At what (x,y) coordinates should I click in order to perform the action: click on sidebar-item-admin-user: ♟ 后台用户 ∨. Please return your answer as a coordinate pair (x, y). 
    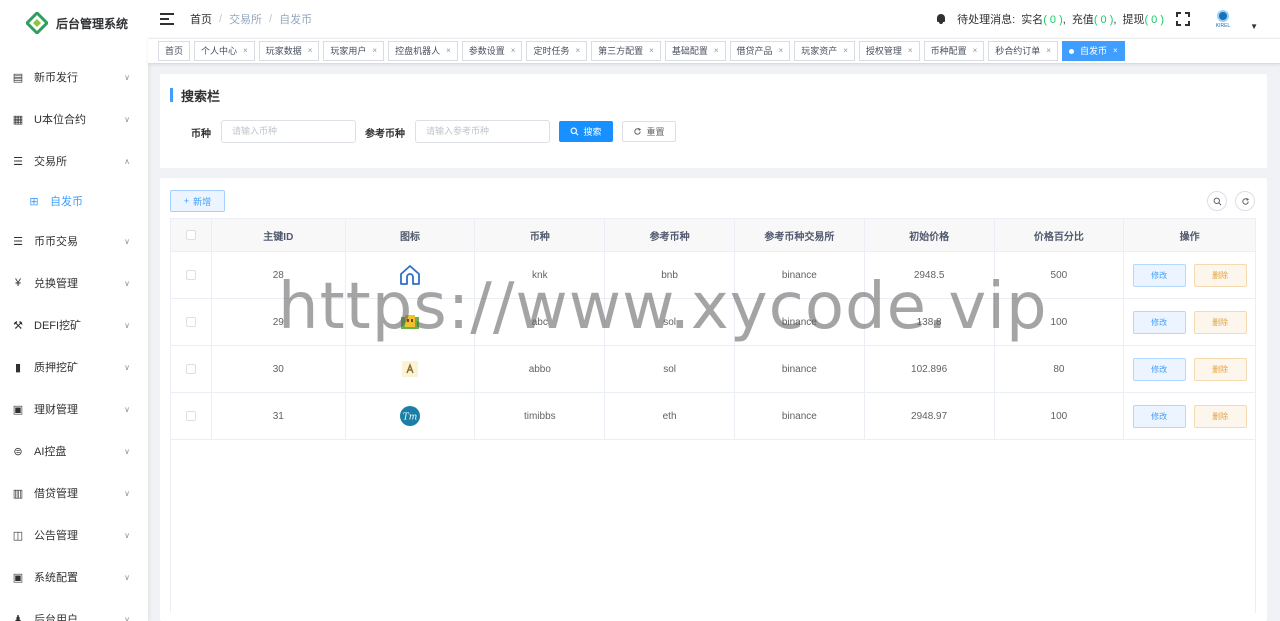
    Looking at the image, I should click on (74, 609).